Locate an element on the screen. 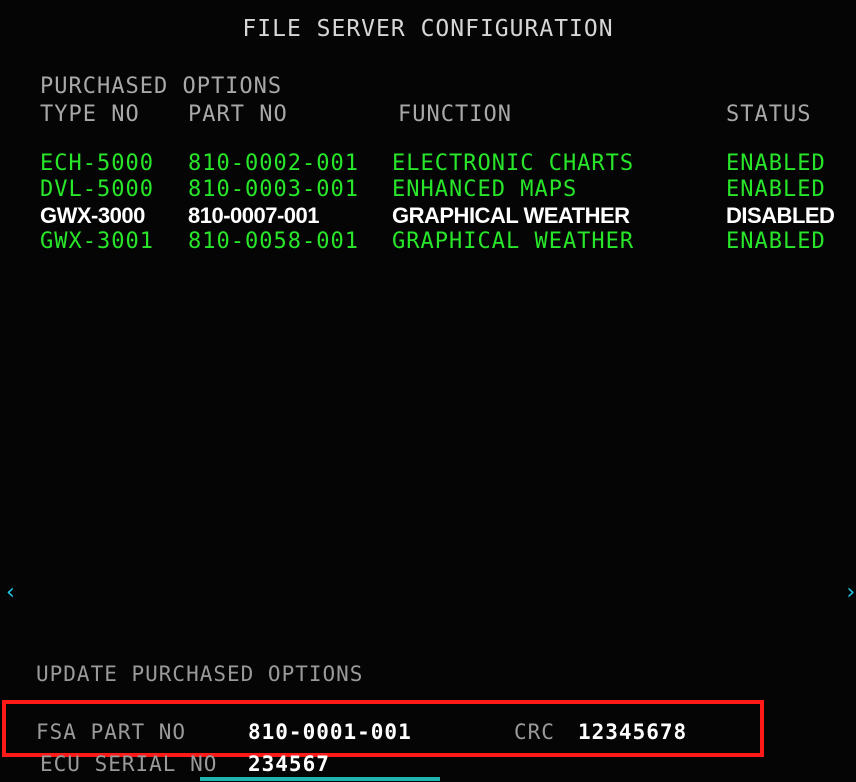  option-type: GWX-3001 is located at coordinates (97, 241).